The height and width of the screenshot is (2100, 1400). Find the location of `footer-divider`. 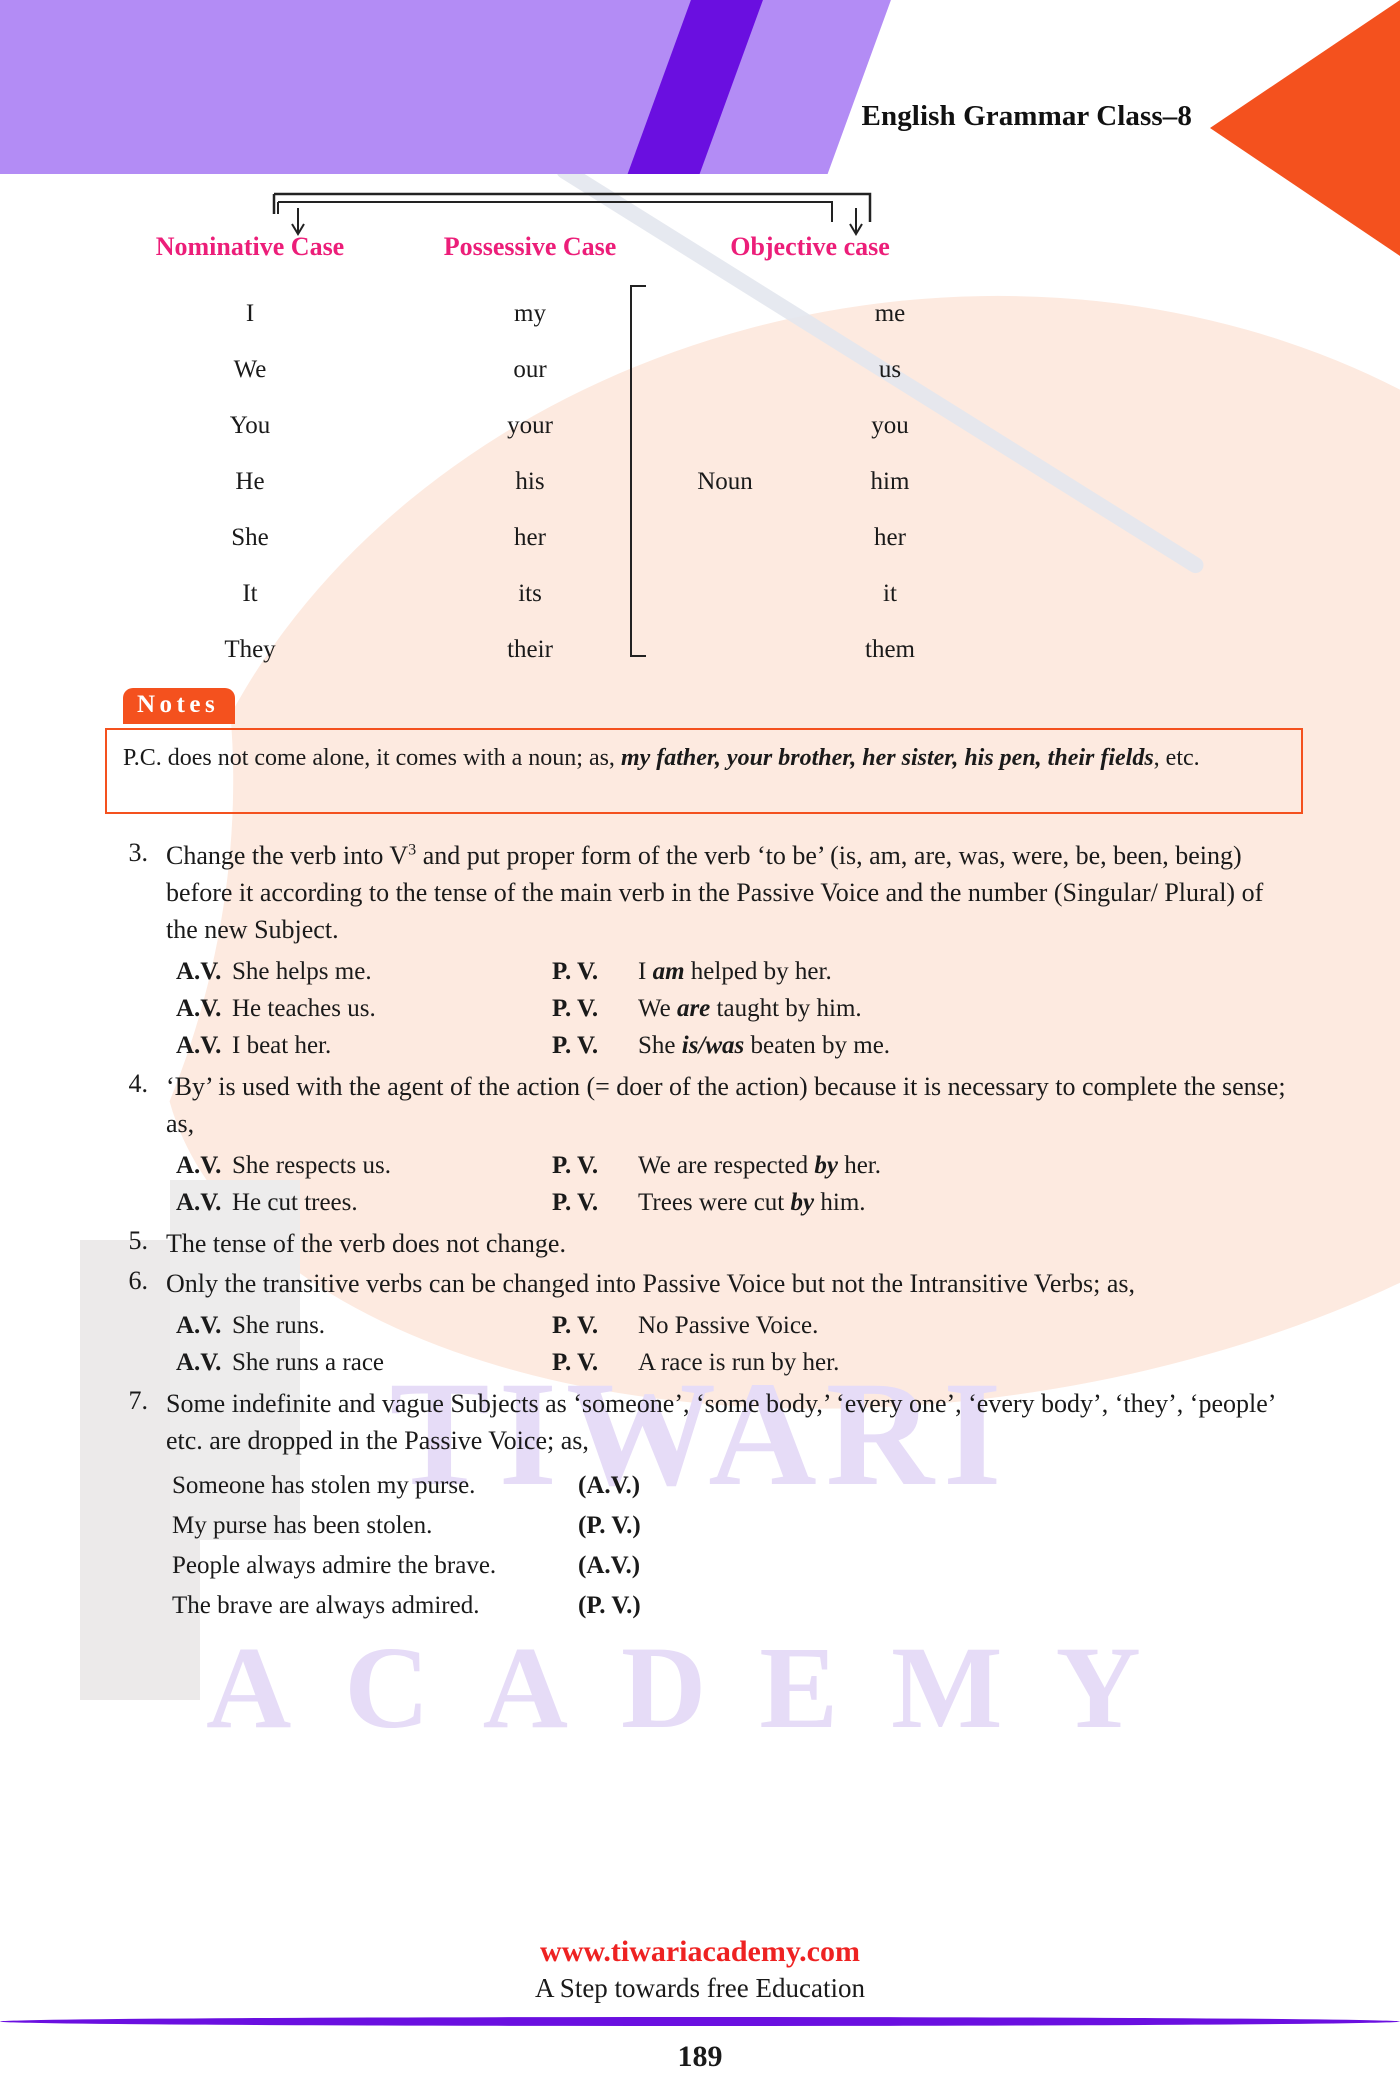

footer-divider is located at coordinates (700, 2021).